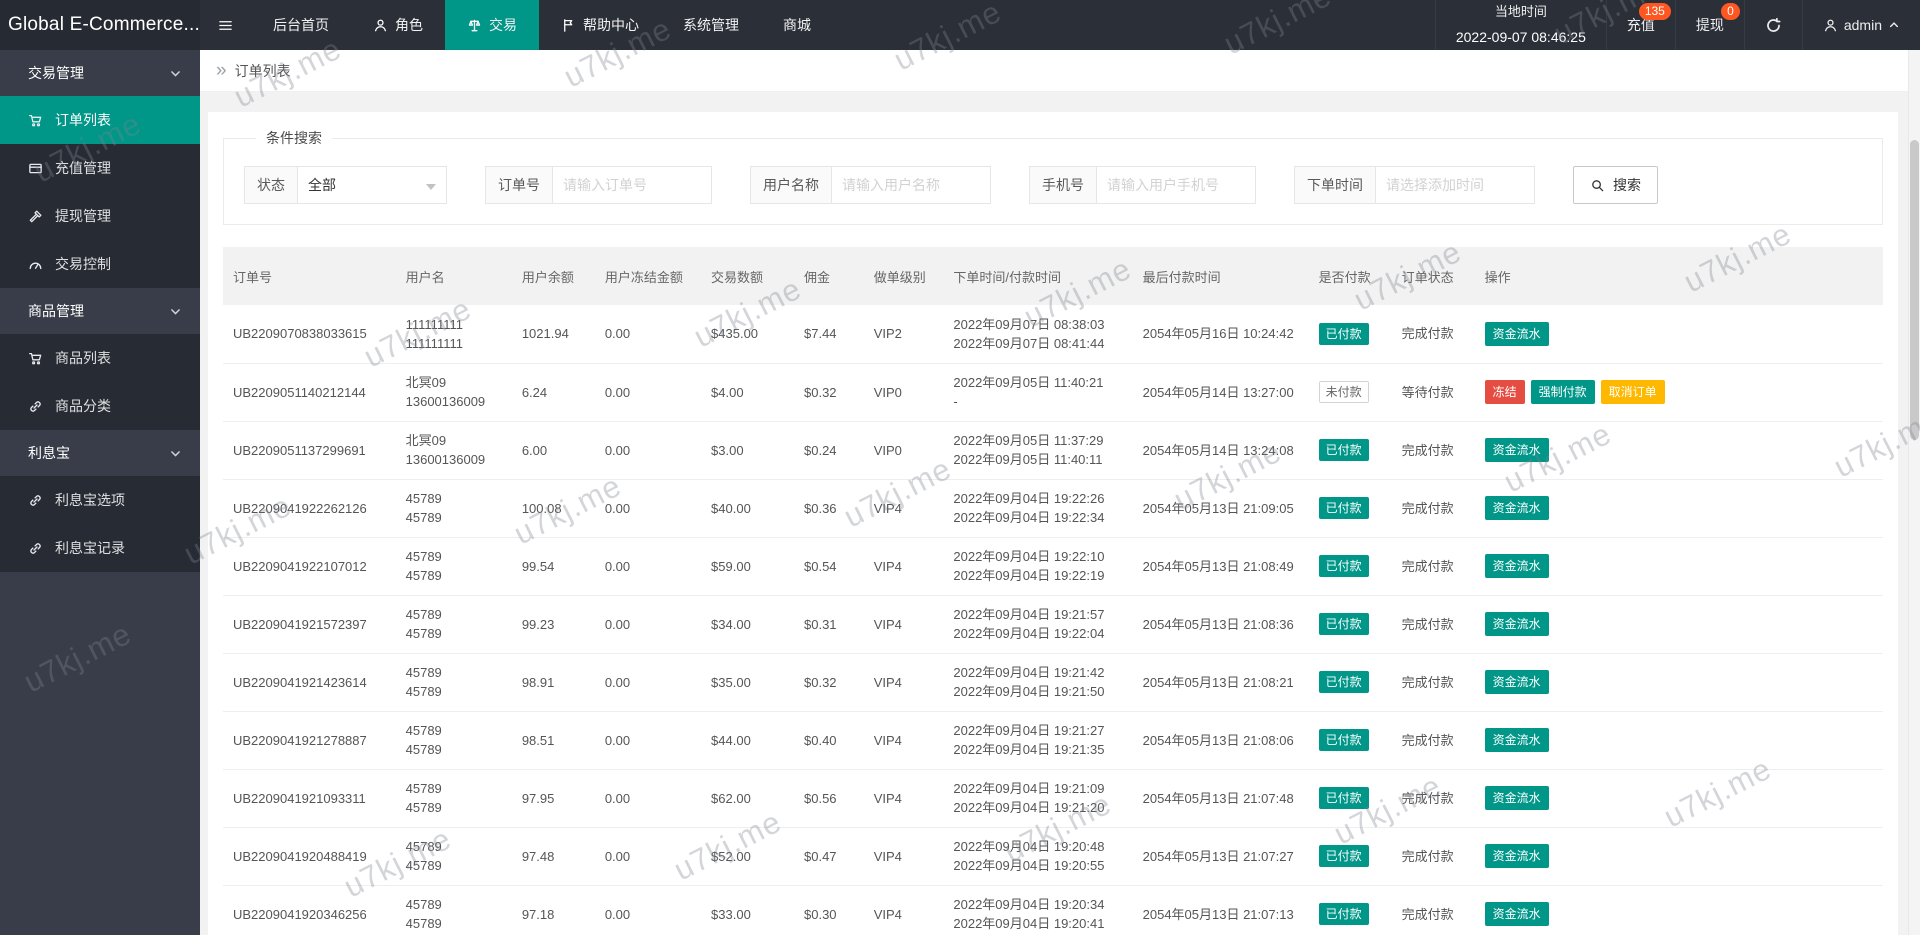  Describe the element at coordinates (1220, 856) in the screenshot. I see `last-pay-time-cell: 2054年05月13日 21:07:27` at that location.